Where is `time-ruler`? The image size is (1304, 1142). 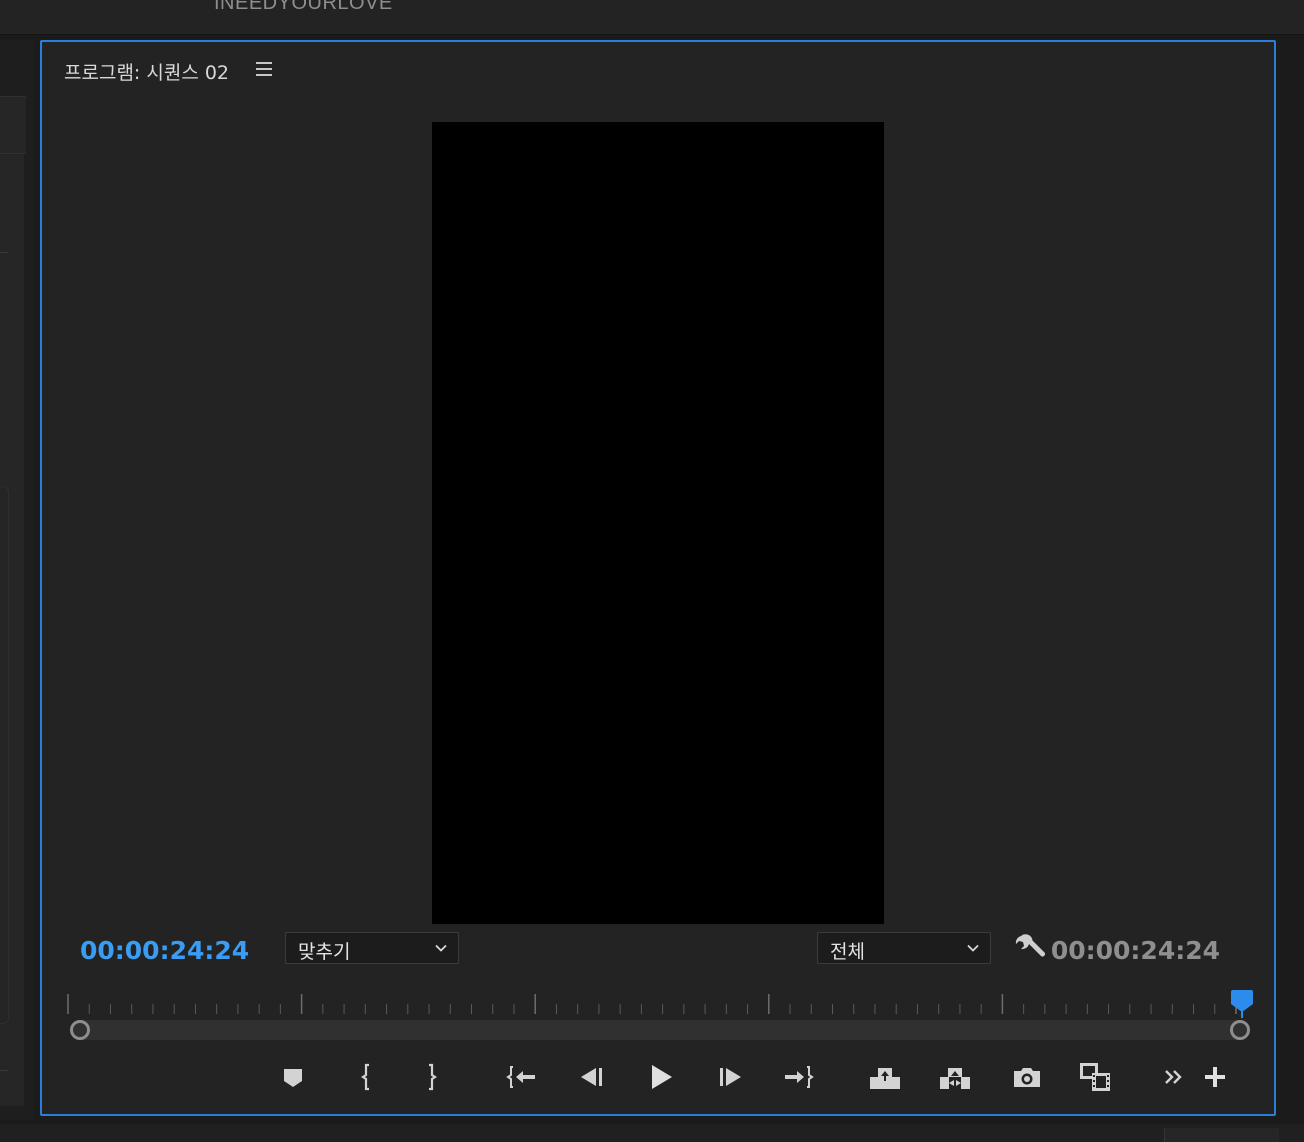
time-ruler is located at coordinates (655, 1005).